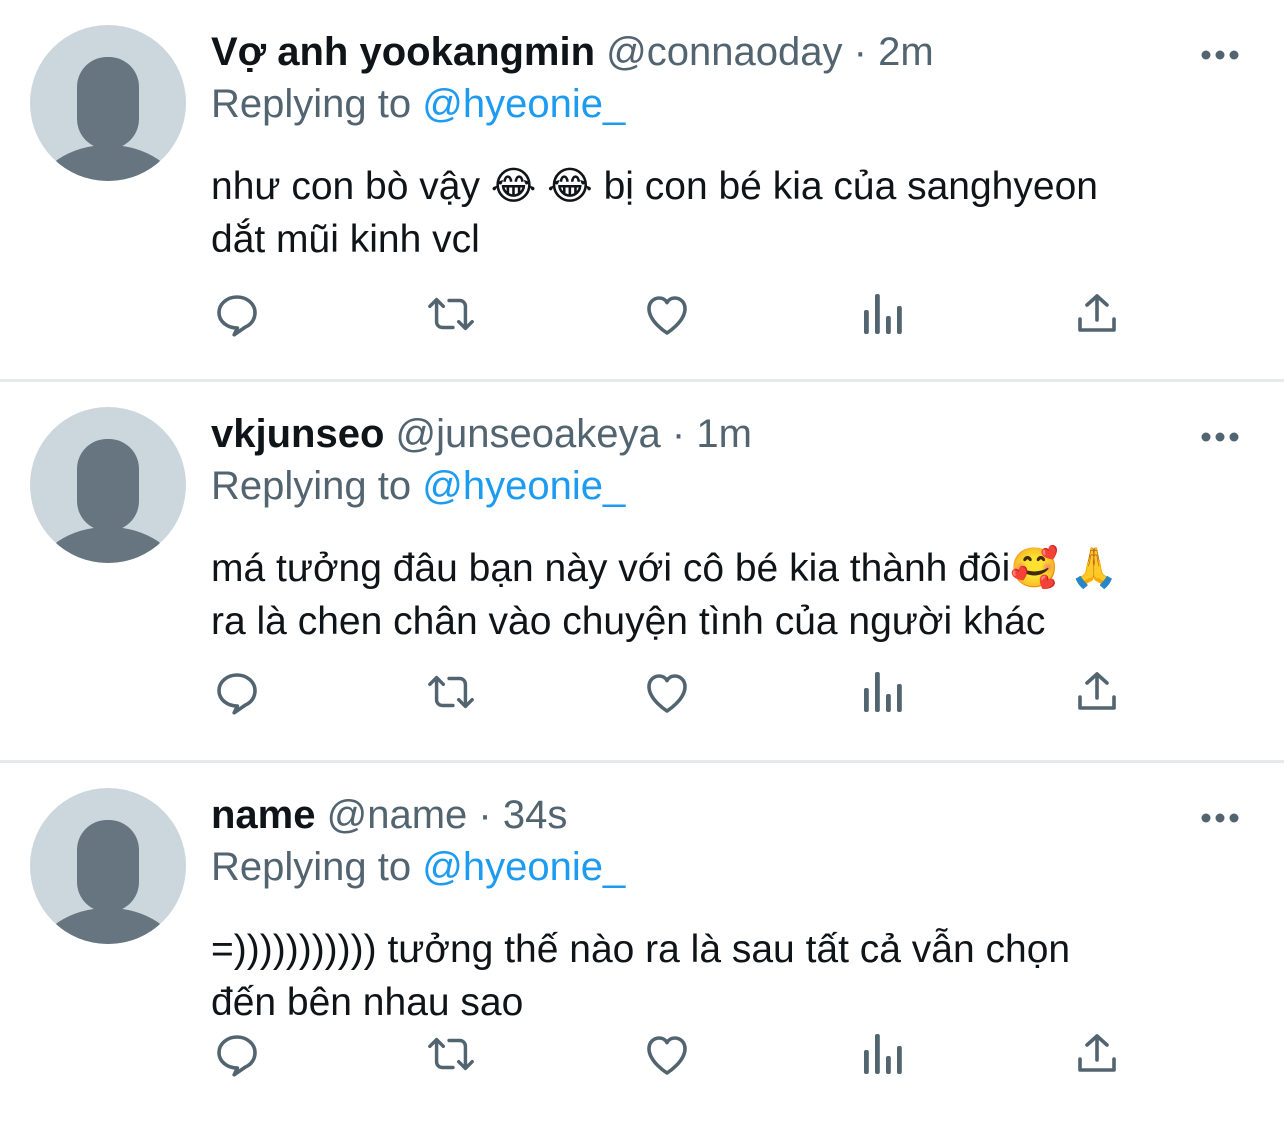 This screenshot has height=1121, width=1284. Describe the element at coordinates (724, 52) in the screenshot. I see `user-handle: @connaoday` at that location.